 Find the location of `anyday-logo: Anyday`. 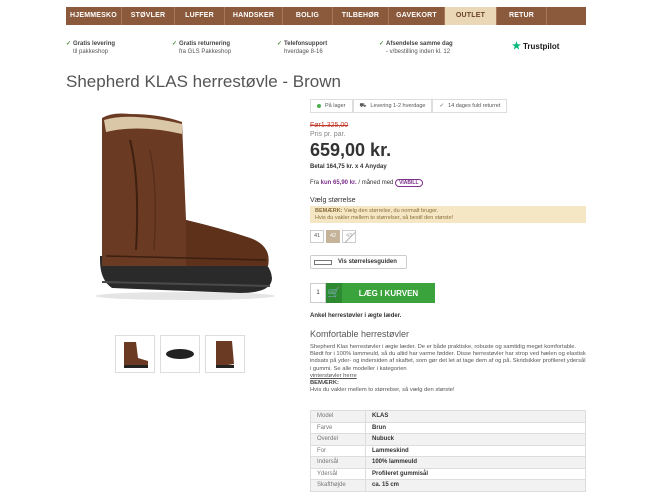

anyday-logo: Anyday is located at coordinates (376, 167).